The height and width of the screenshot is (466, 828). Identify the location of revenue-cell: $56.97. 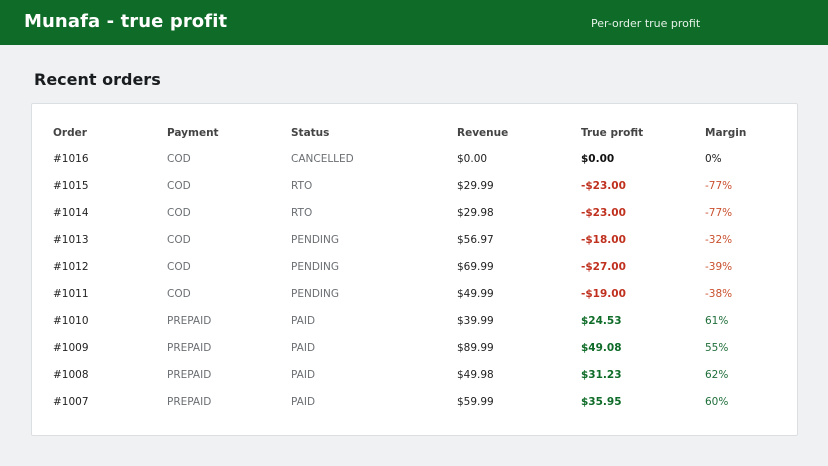
(475, 240).